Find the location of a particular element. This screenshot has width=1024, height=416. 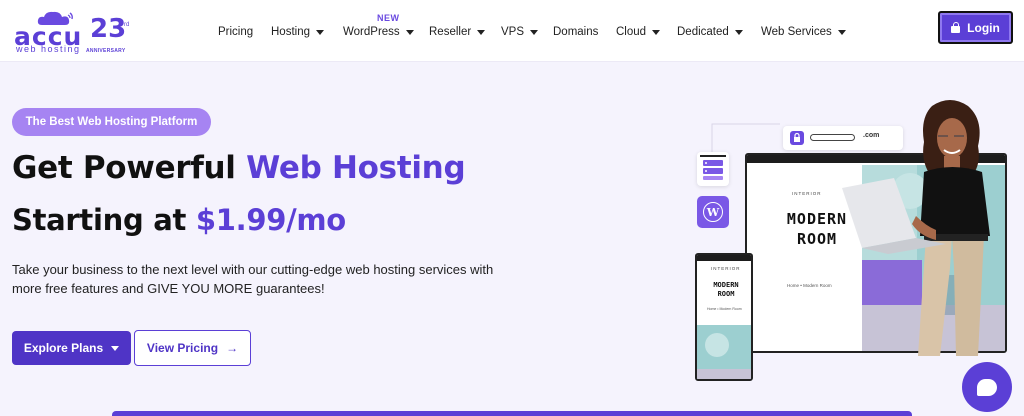

accu-logo: accu web hosting 23 rd ANNIVERSARY is located at coordinates (72, 31).